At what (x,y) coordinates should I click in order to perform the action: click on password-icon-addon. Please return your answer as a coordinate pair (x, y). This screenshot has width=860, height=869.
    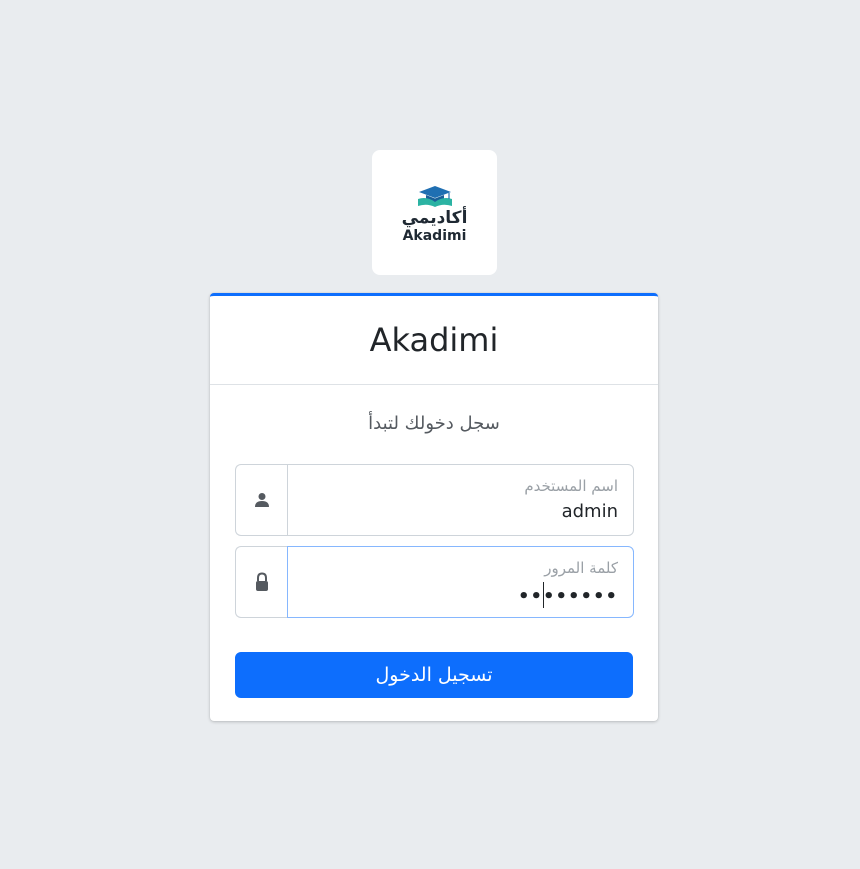
    Looking at the image, I should click on (261, 582).